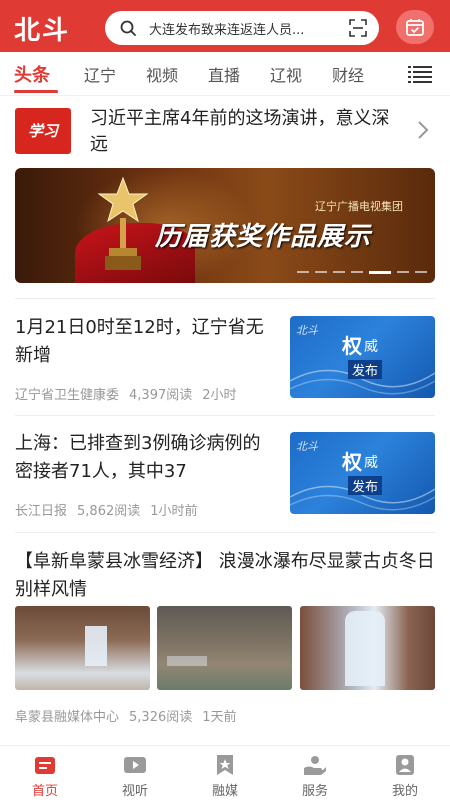 The image size is (450, 800). I want to click on banner-carousel: 辽宁广播电视集团 历届获奖作品展示, so click(225, 225).